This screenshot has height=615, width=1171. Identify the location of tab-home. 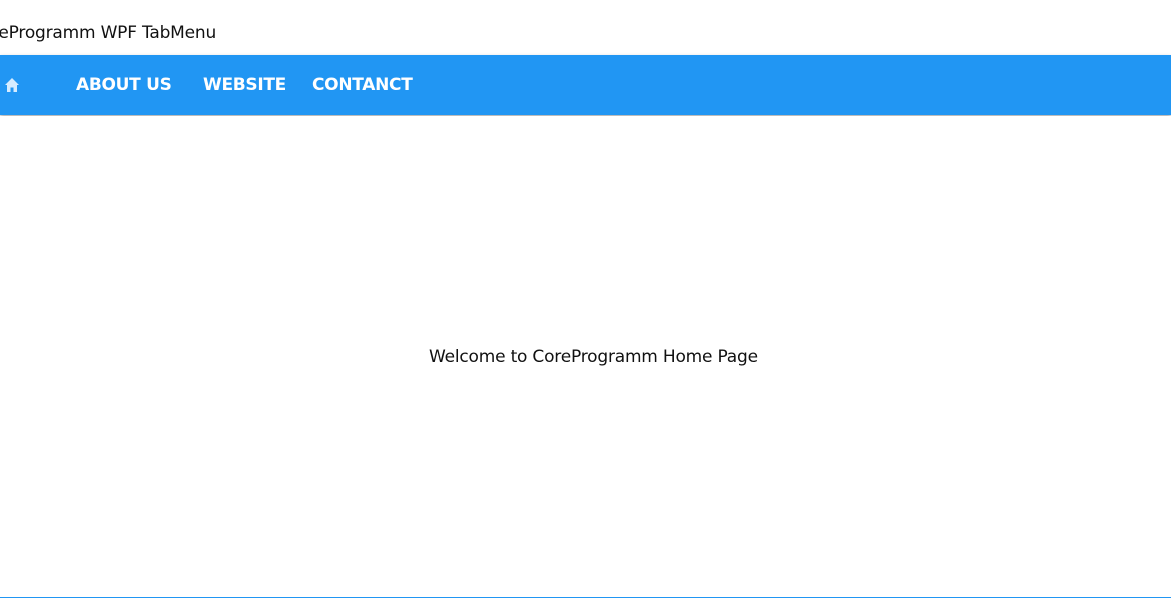
(15, 85).